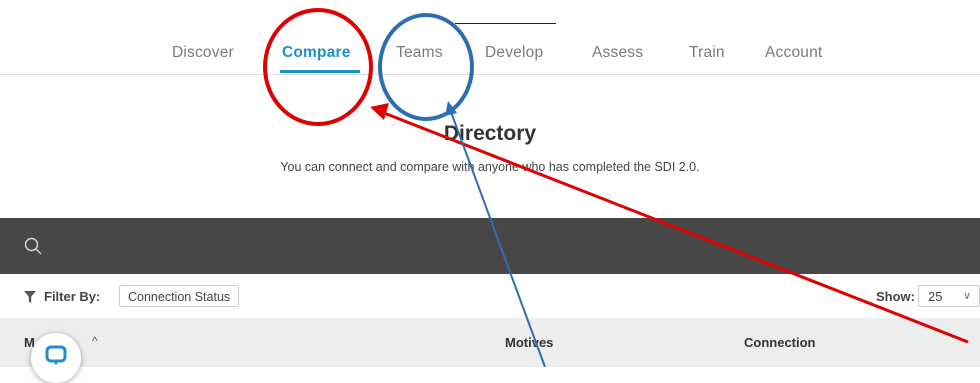 This screenshot has width=980, height=383. Describe the element at coordinates (935, 296) in the screenshot. I see `page-size-value: 25` at that location.